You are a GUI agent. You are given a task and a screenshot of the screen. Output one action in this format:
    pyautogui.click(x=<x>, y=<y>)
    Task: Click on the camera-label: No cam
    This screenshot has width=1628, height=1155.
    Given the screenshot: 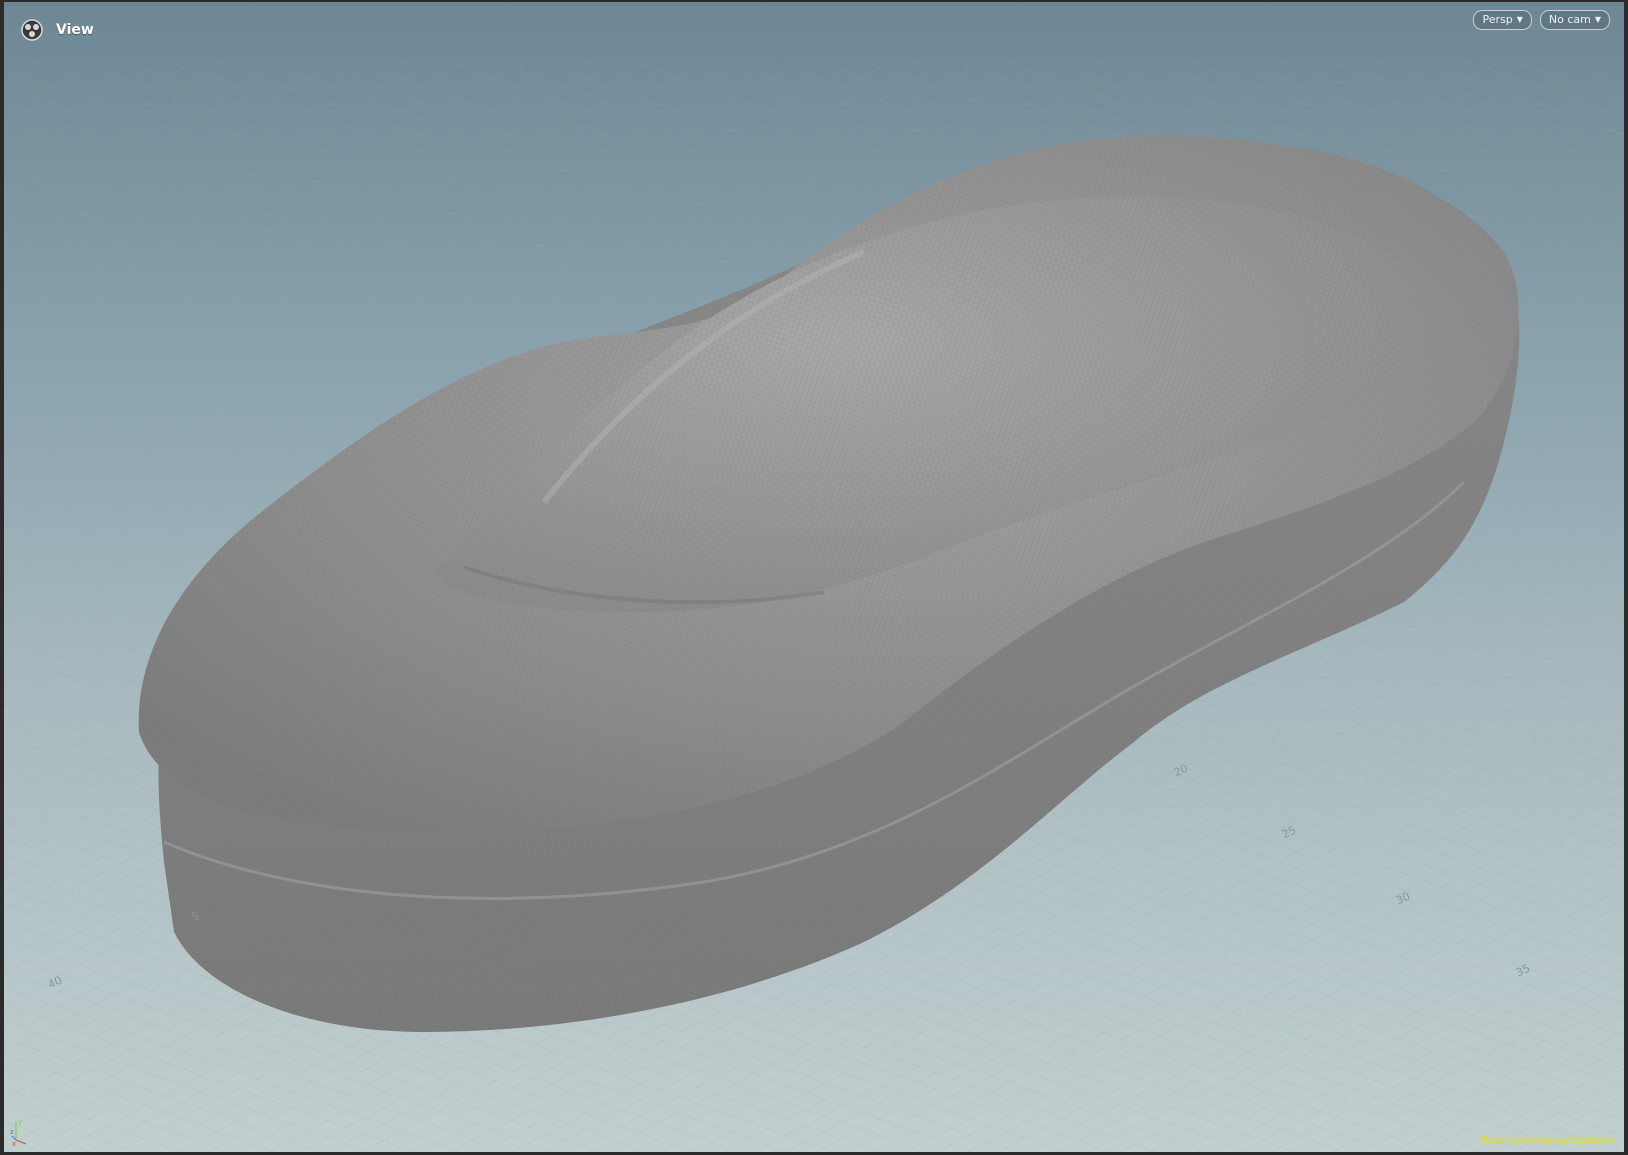 What is the action you would take?
    pyautogui.click(x=1569, y=19)
    